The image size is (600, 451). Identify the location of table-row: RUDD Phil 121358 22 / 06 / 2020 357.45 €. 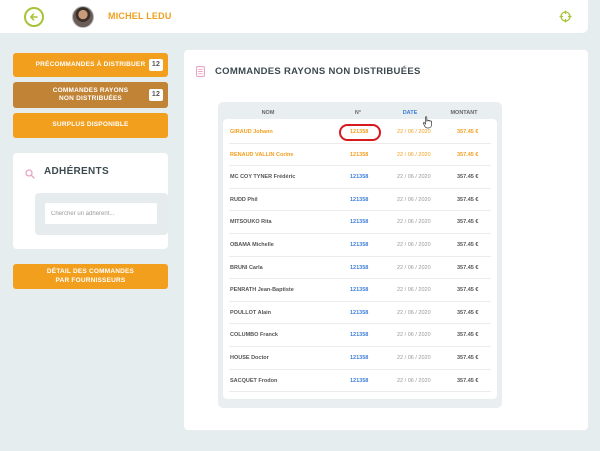
(360, 200).